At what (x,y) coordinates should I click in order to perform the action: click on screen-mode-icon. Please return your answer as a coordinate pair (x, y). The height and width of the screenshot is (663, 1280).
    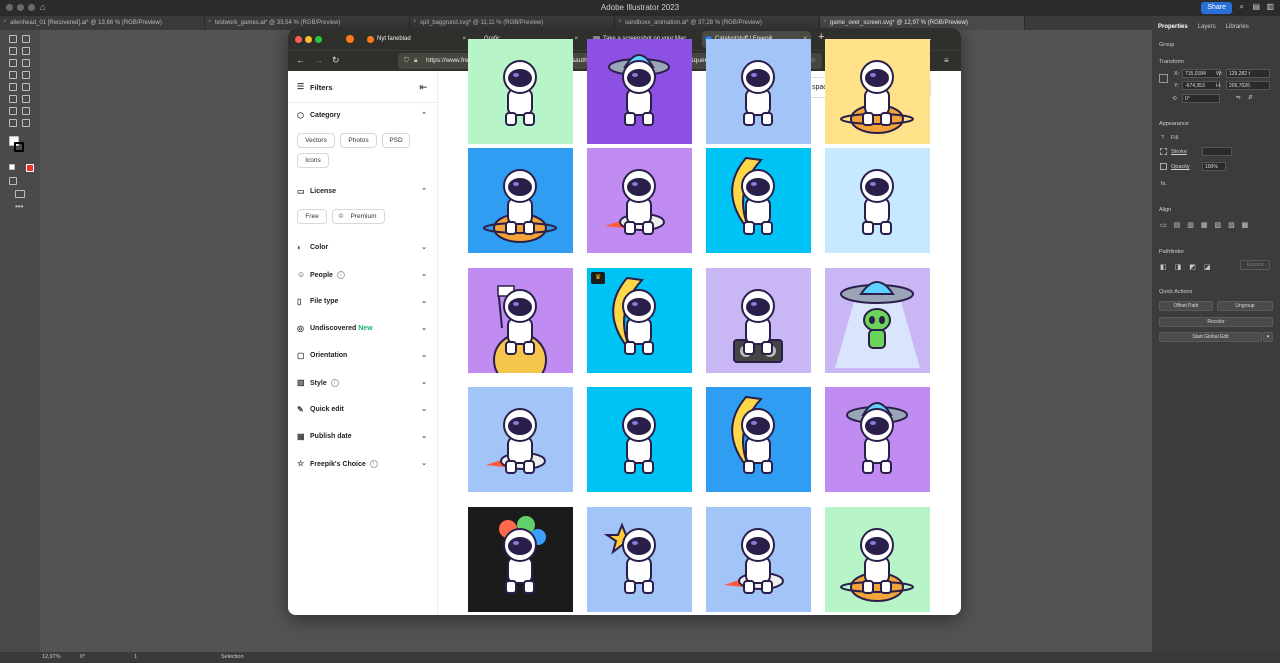
    Looking at the image, I should click on (20, 194).